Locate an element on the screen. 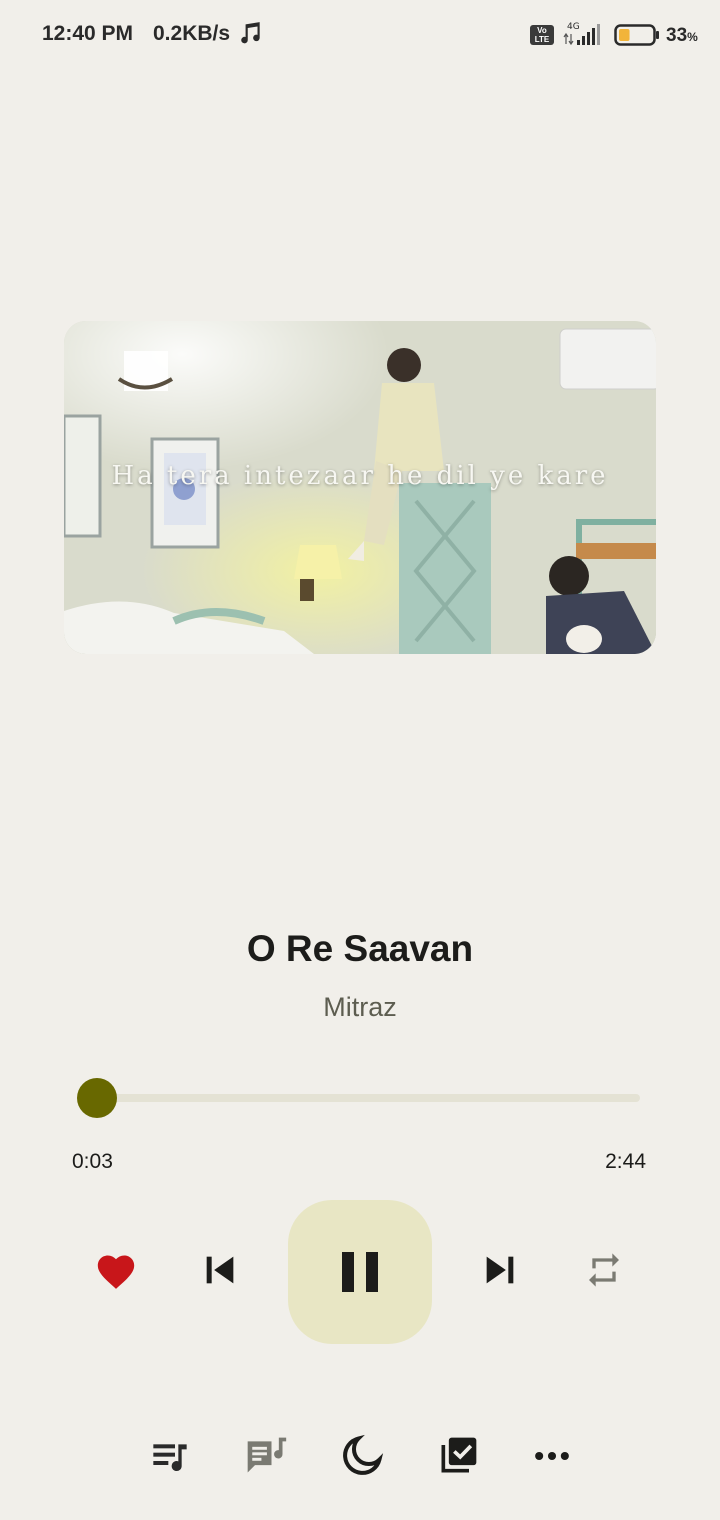  svg-text: 4G is located at coordinates (573, 27).